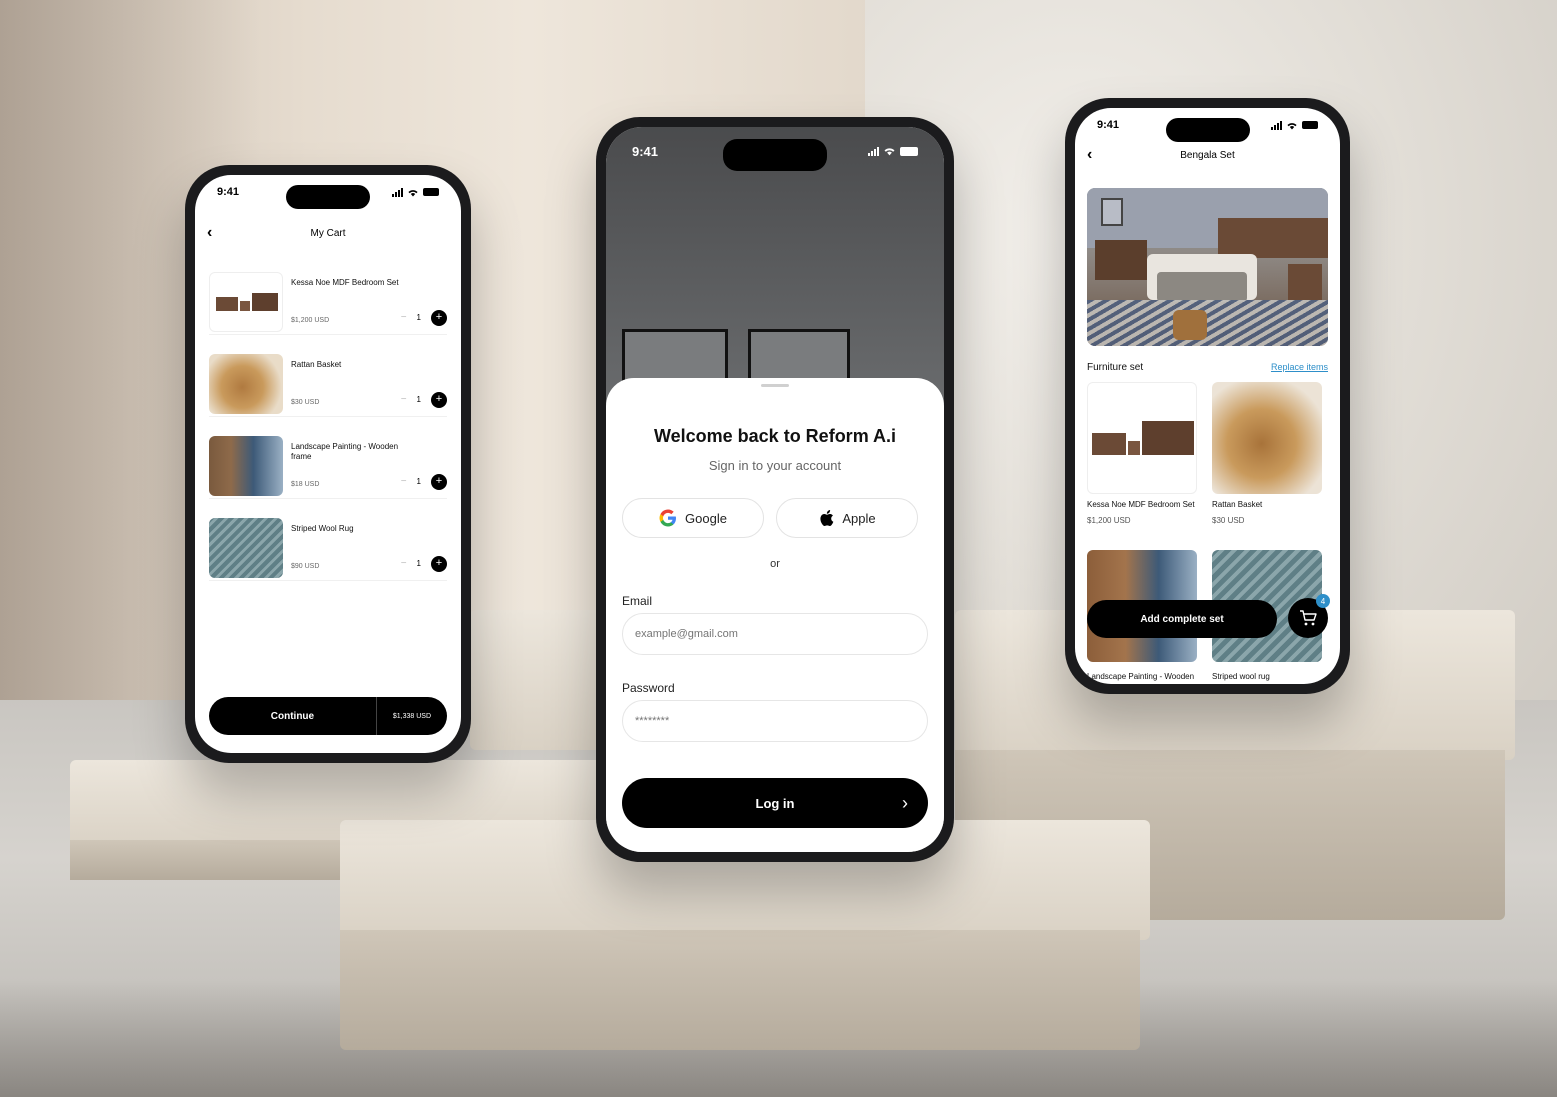  What do you see at coordinates (637, 601) in the screenshot?
I see `email-label: Email` at bounding box center [637, 601].